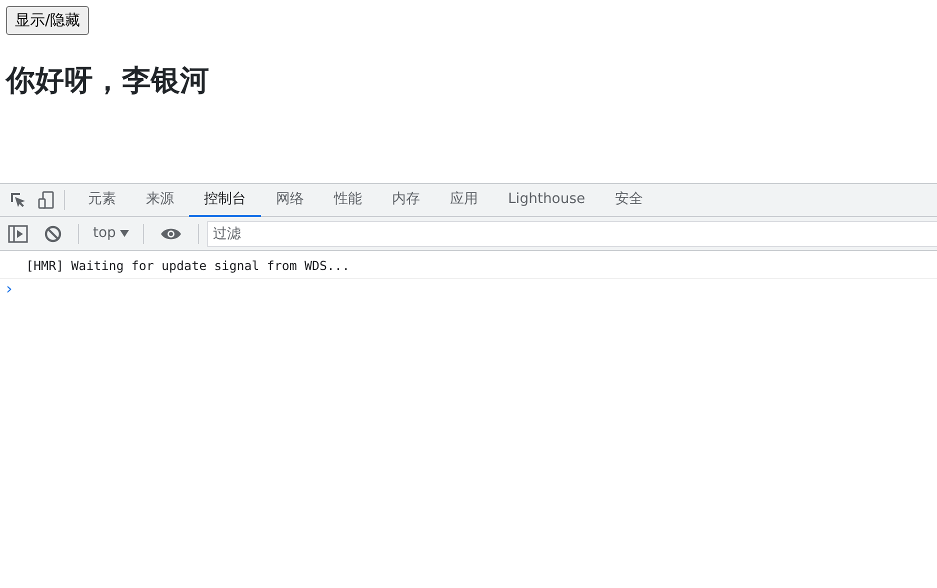  Describe the element at coordinates (348, 200) in the screenshot. I see `devtools-tab: 性能` at that location.